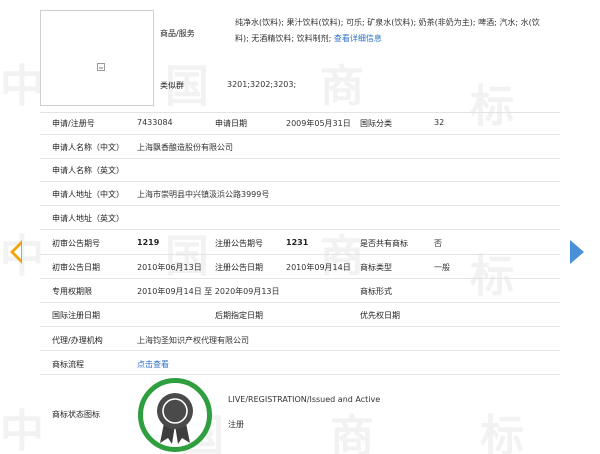 This screenshot has width=600, height=454. I want to click on status-badge, so click(175, 415).